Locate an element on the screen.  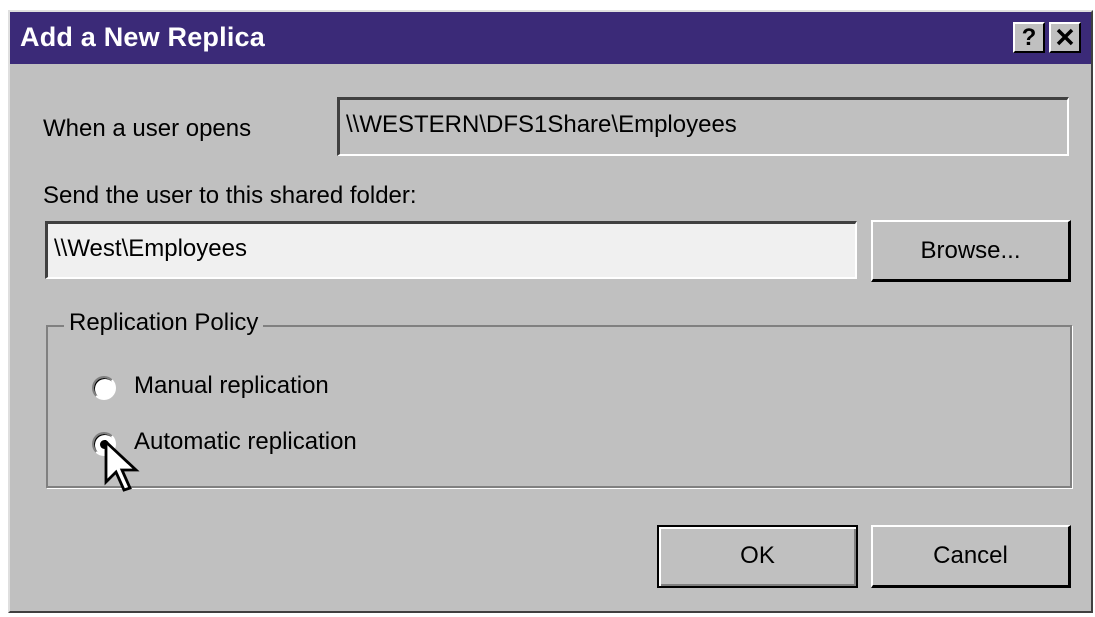
title-bar: Add a New Replica ? is located at coordinates (550, 38).